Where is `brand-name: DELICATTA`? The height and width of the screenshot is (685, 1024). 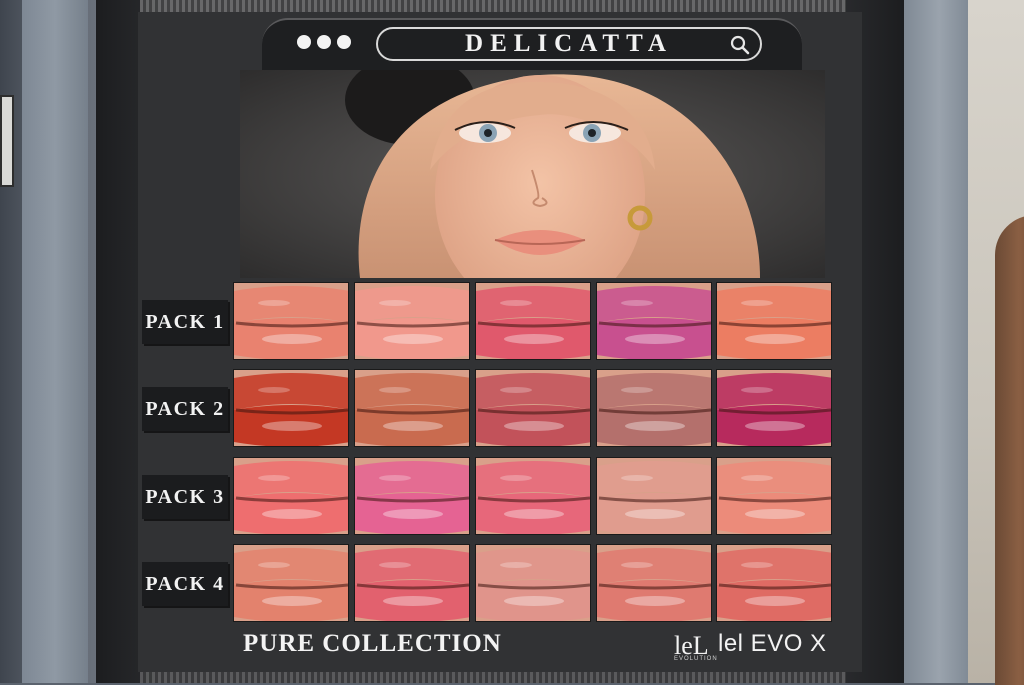
brand-name: DELICATTA is located at coordinates (569, 43).